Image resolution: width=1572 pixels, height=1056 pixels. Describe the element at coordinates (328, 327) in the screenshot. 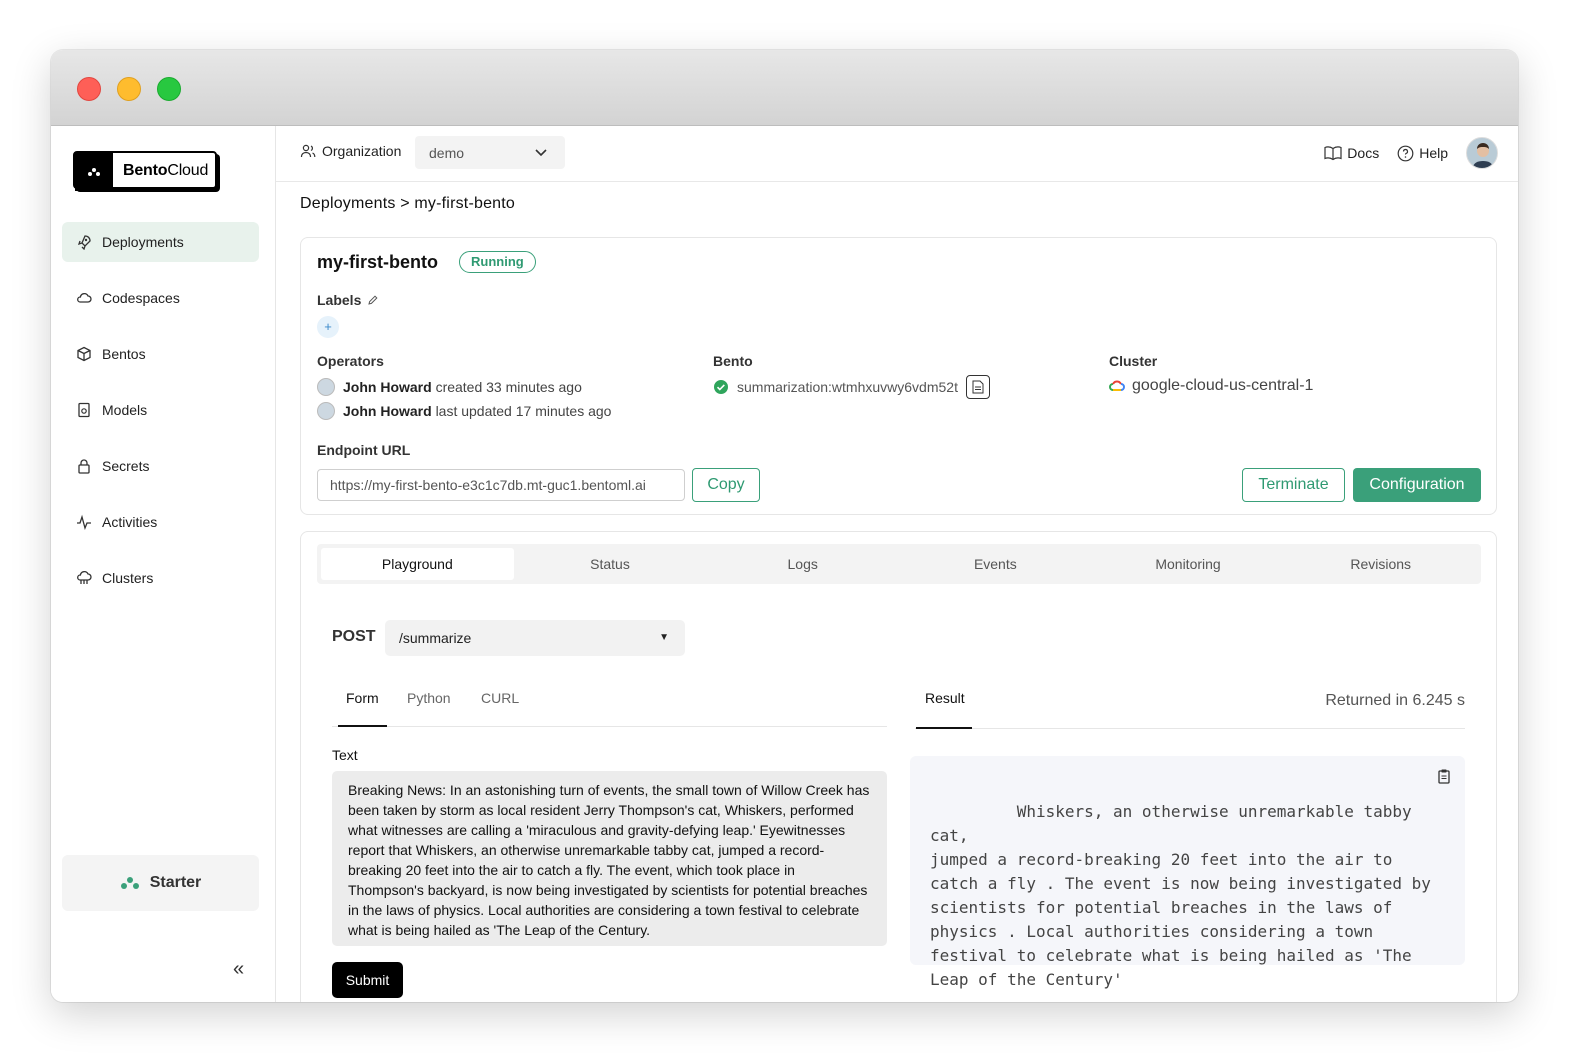

I see `add-label-button: +` at that location.